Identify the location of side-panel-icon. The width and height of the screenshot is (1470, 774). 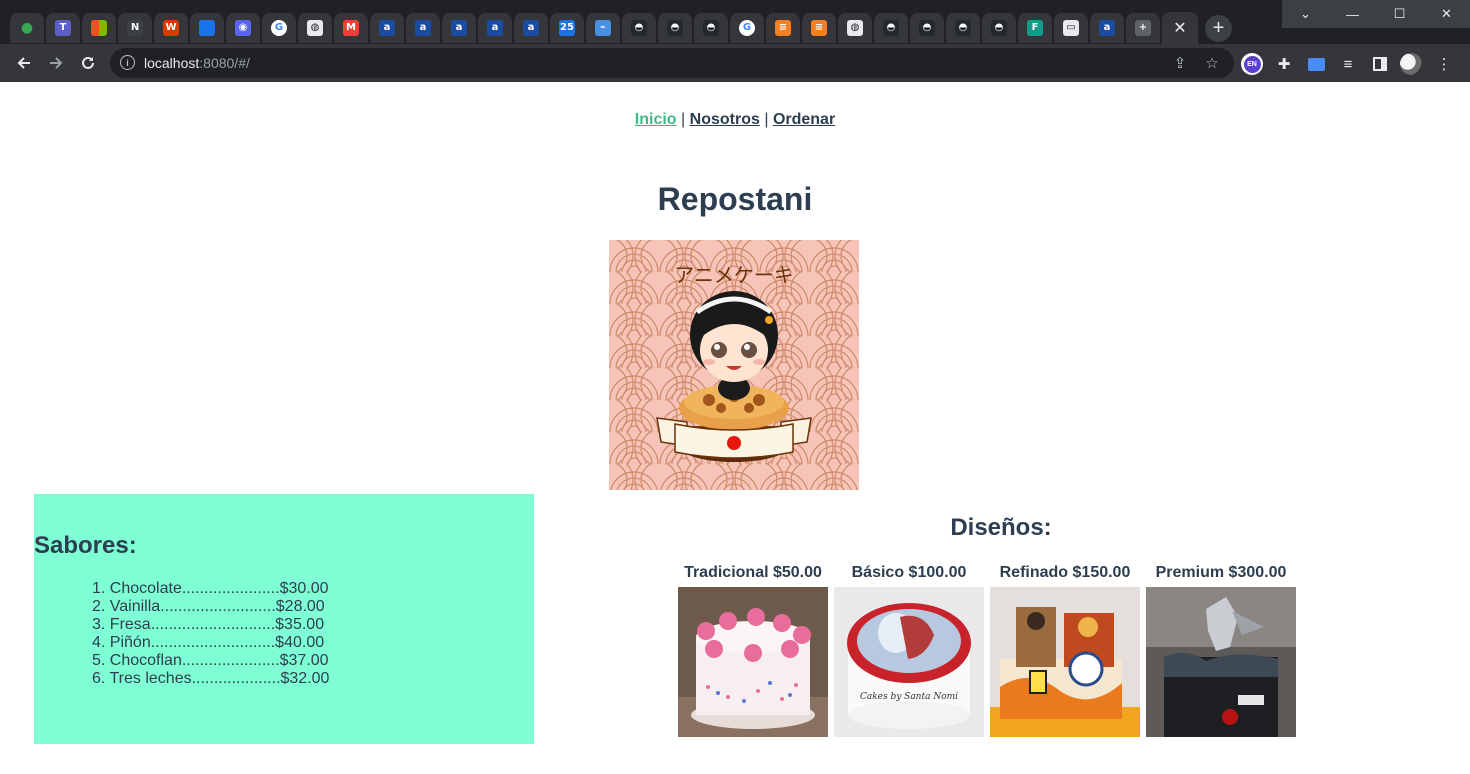
(1380, 64).